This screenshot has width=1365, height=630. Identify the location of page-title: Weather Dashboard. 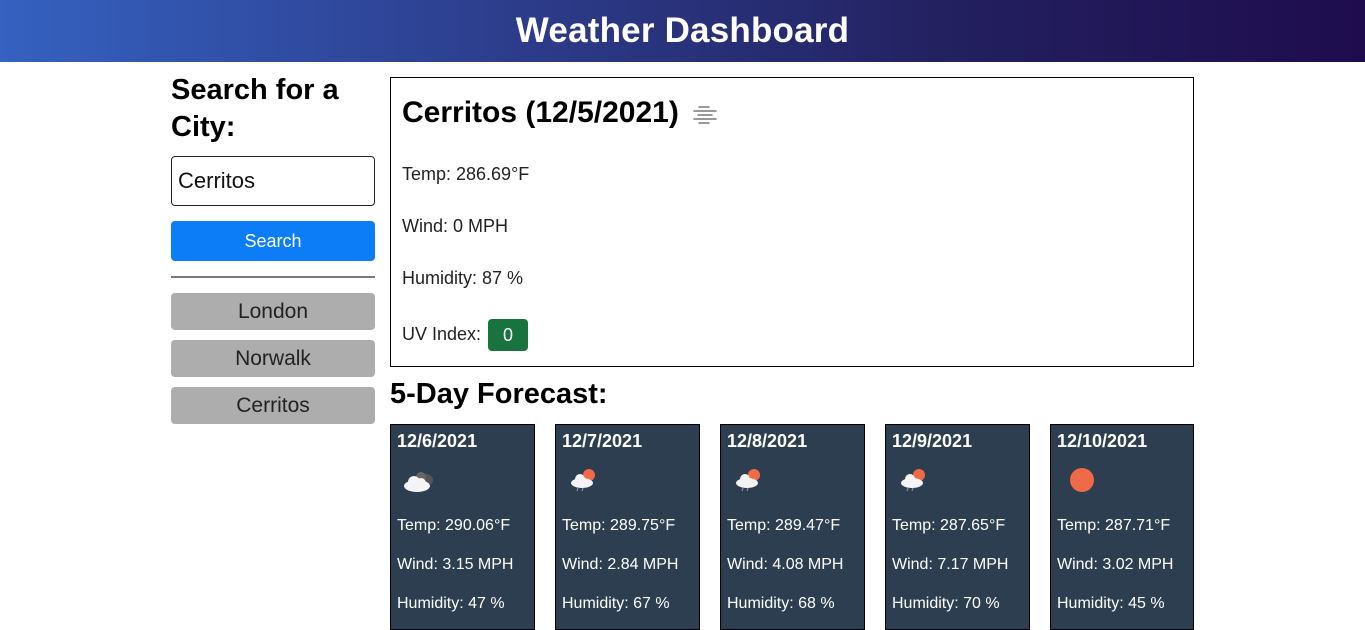
(682, 30).